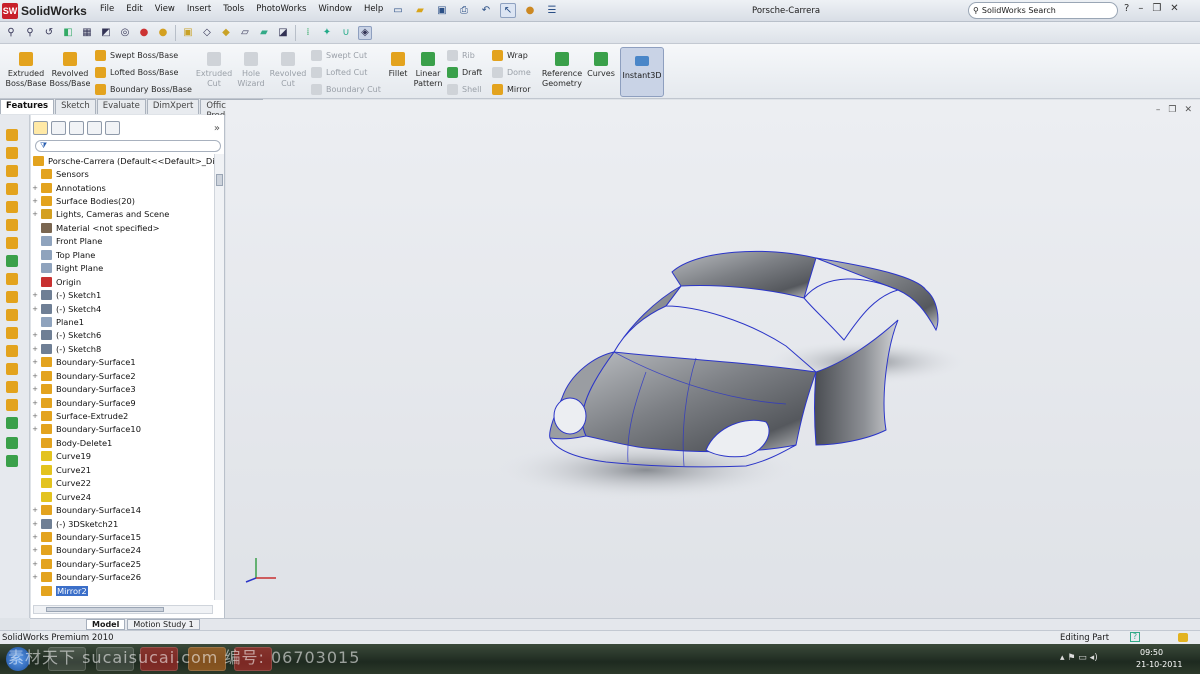 The height and width of the screenshot is (674, 1200). What do you see at coordinates (1043, 10) in the screenshot?
I see `search-box: ⚲ SolidWorks Search` at bounding box center [1043, 10].